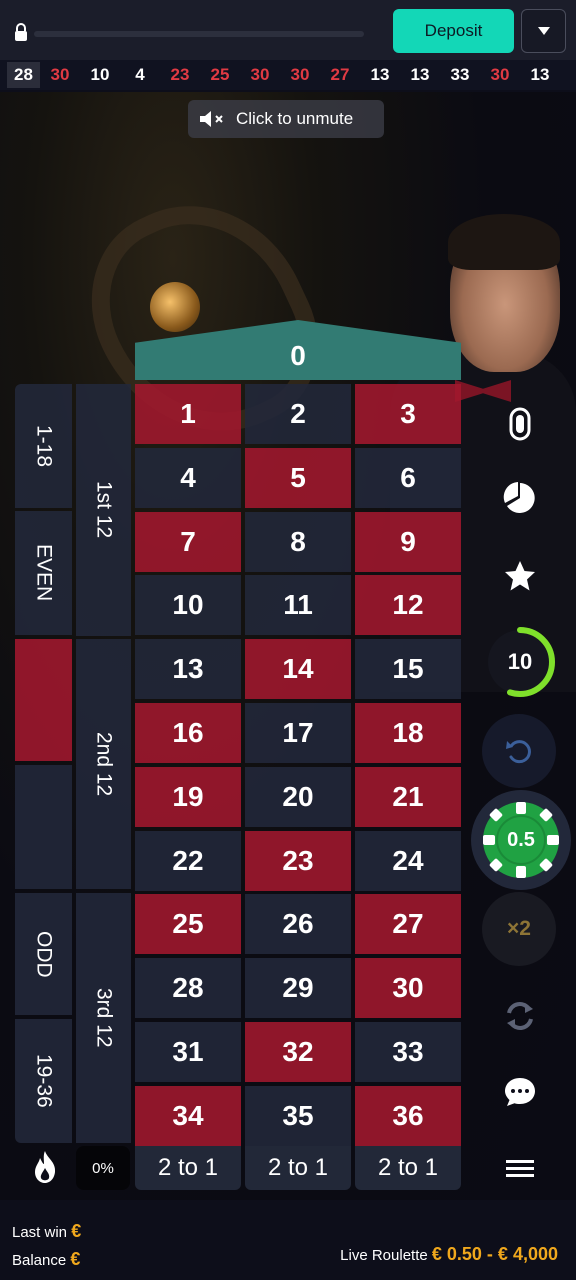 The width and height of the screenshot is (576, 1280). I want to click on chevron-down-icon, so click(543, 31).